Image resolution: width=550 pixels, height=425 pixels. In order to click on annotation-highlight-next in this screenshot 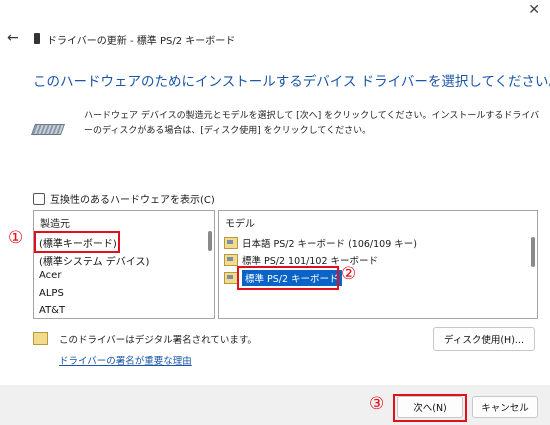, I will do `click(430, 408)`.